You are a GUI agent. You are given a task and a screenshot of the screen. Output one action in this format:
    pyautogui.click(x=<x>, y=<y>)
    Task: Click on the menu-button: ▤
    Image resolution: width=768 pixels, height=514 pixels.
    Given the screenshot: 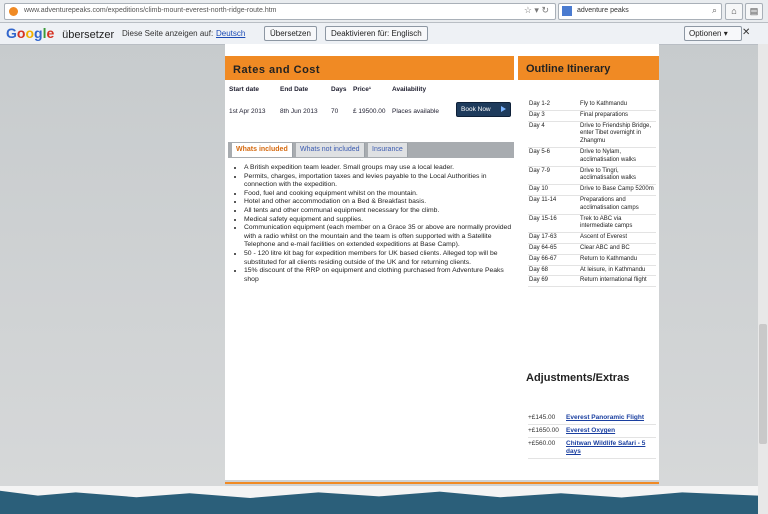 What is the action you would take?
    pyautogui.click(x=754, y=11)
    